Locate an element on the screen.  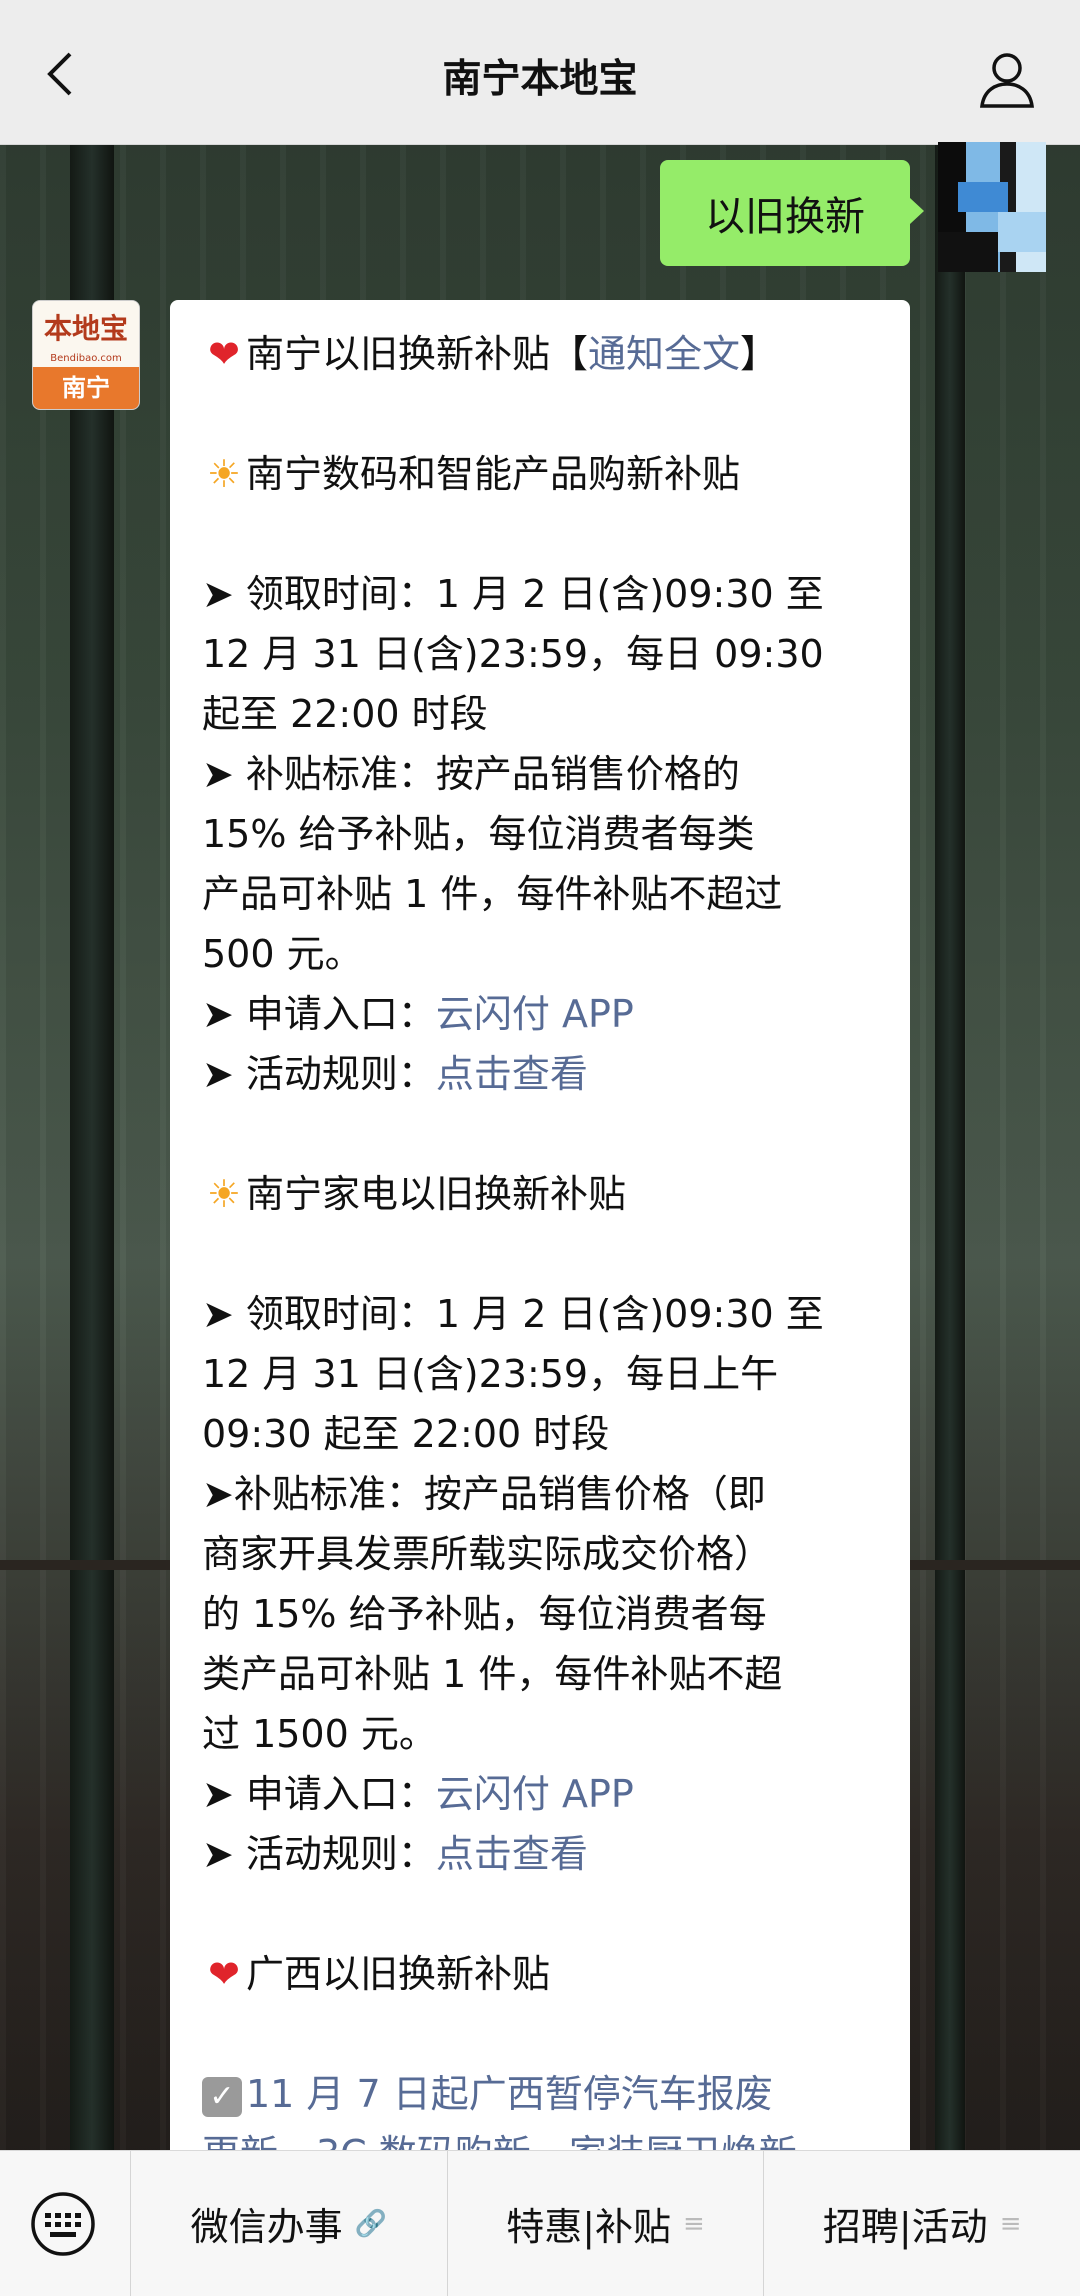
message-line: 商家开具发票所载实际成交价格） is located at coordinates (487, 1554).